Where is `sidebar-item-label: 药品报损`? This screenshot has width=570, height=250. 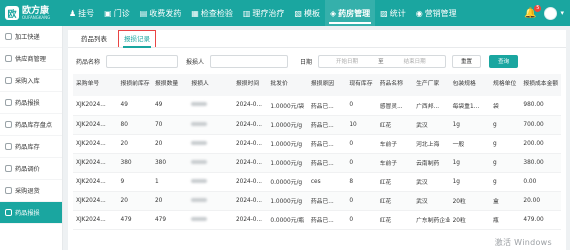
sidebar-item-label: 药品报损 is located at coordinates (27, 213).